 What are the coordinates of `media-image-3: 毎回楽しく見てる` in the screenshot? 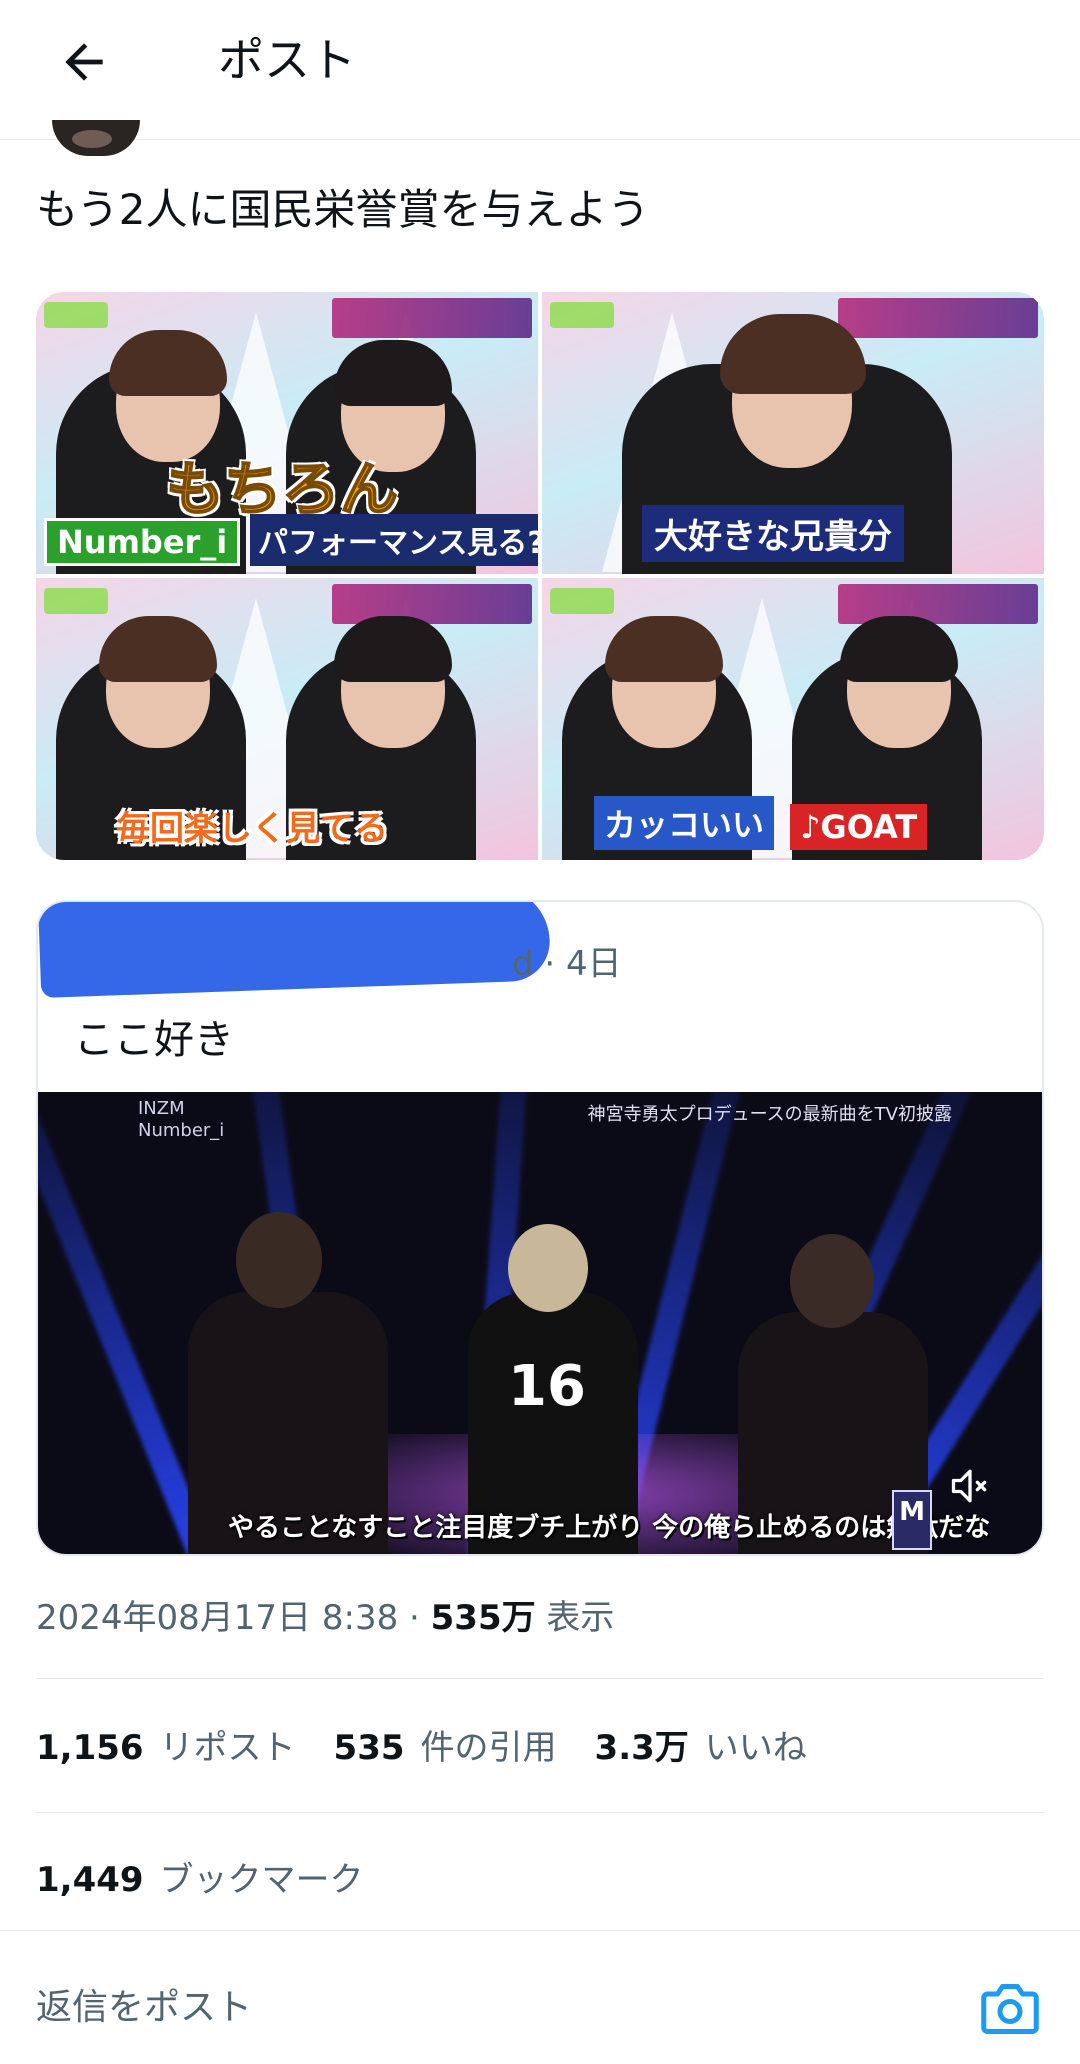 It's located at (287, 719).